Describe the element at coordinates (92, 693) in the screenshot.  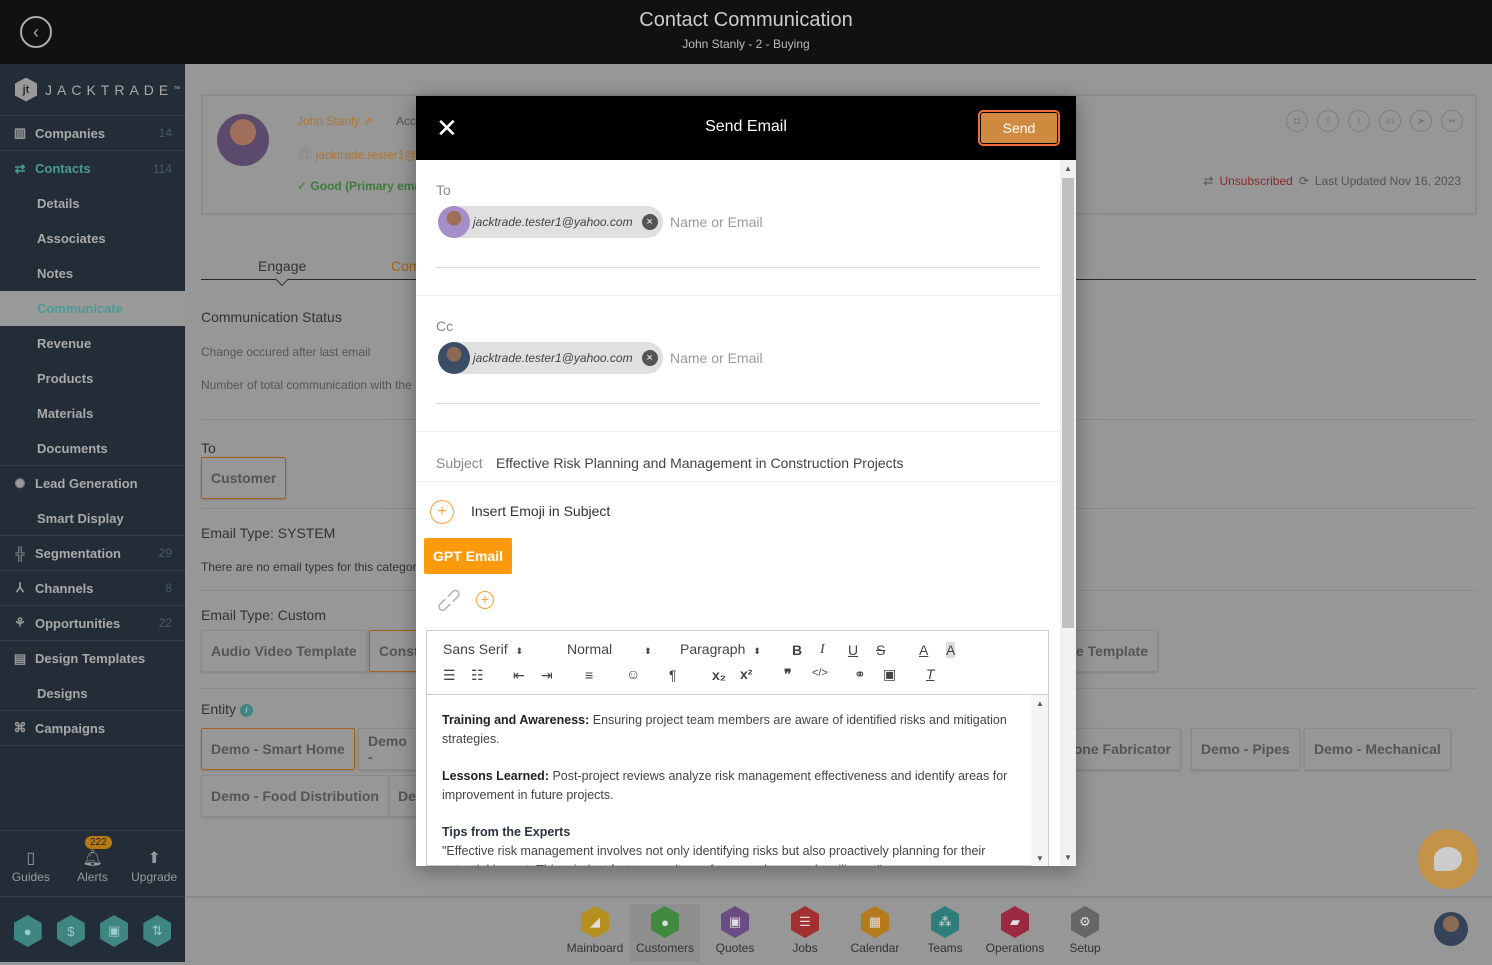
I see `sidebar-item-designs: Designs` at that location.